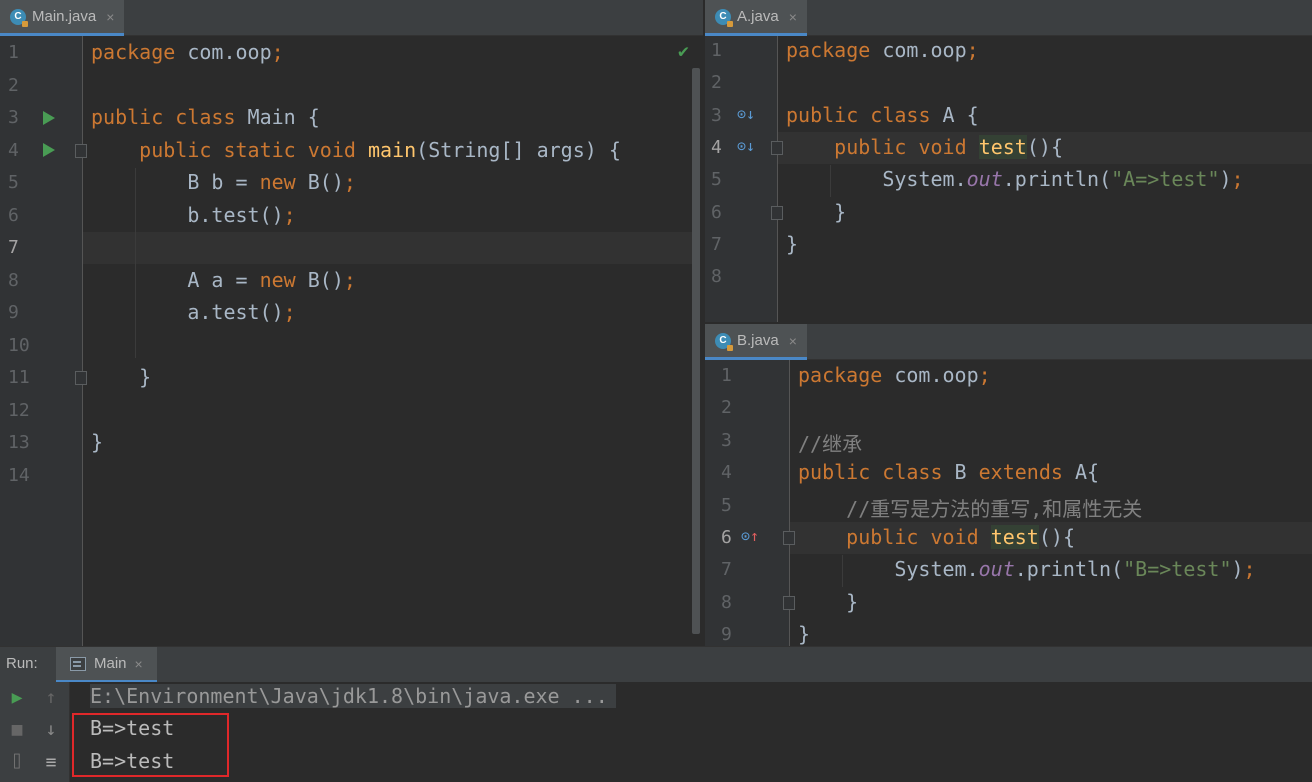 This screenshot has height=782, width=1312. What do you see at coordinates (205, 117) in the screenshot?
I see `code-line: public class Main {` at bounding box center [205, 117].